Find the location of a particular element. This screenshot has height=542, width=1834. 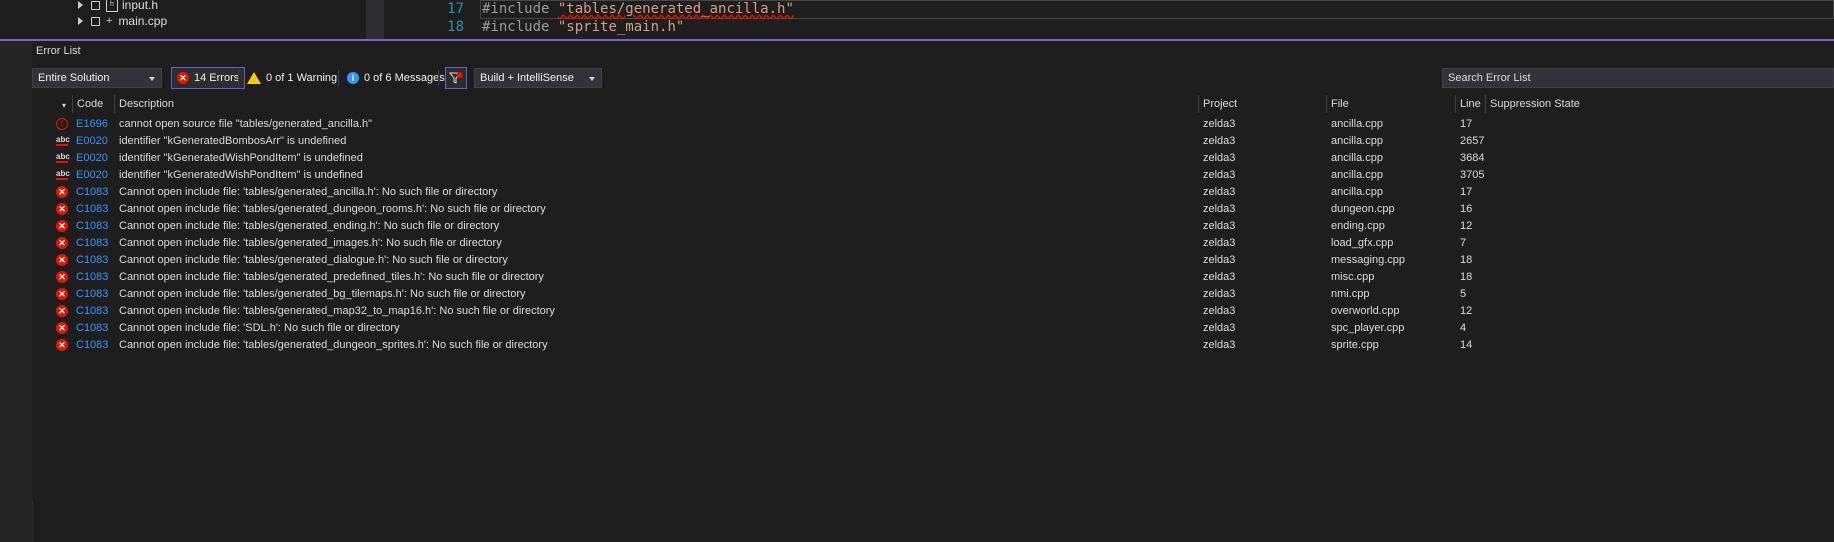

code-line: #include "sprite_main.h" is located at coordinates (583, 27).